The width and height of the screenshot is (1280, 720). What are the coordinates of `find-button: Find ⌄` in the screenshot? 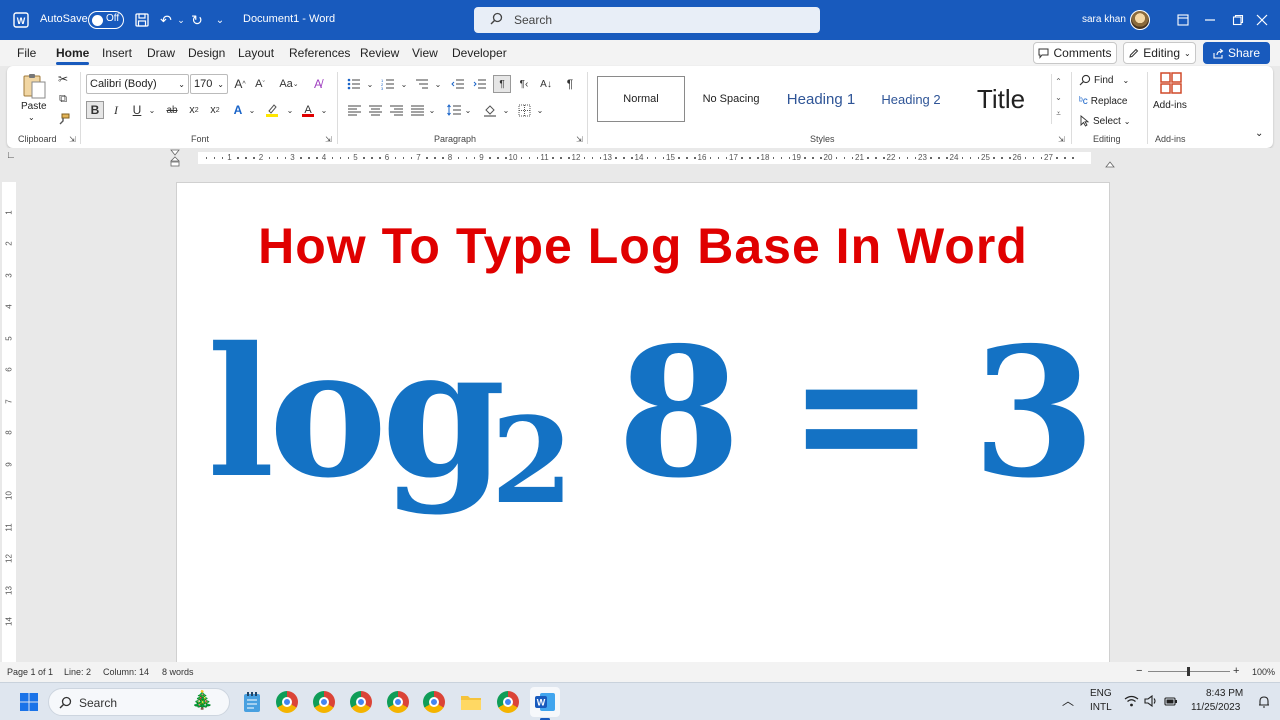 It's located at (1104, 80).